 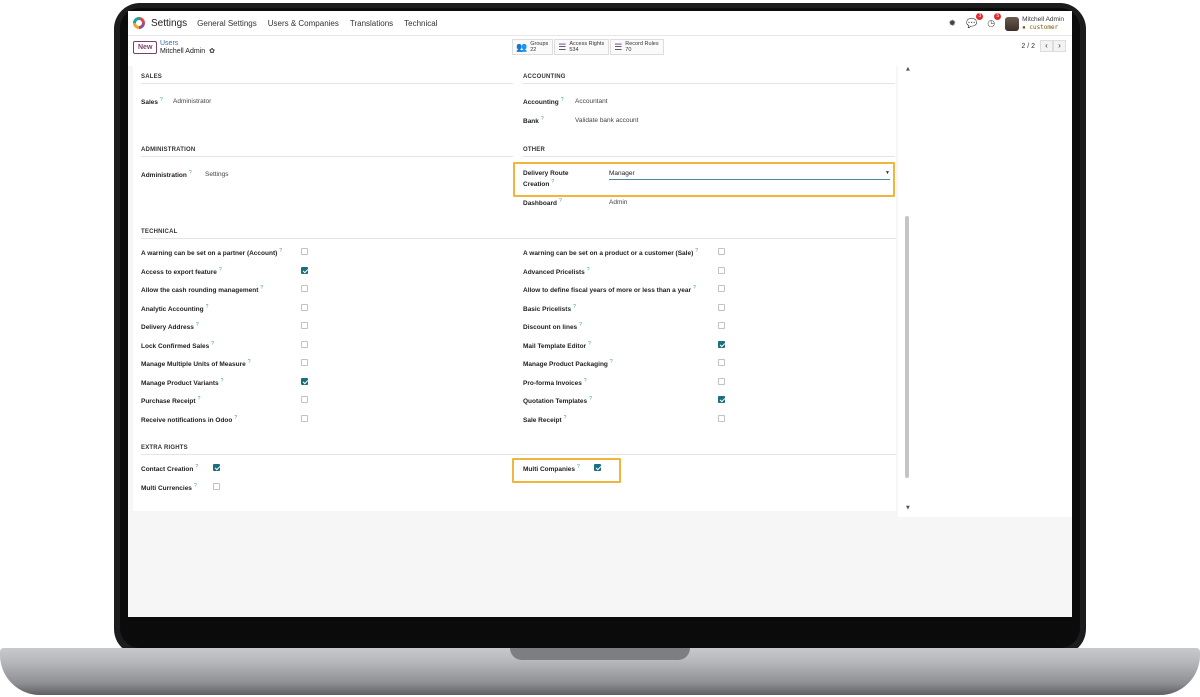 What do you see at coordinates (170, 327) in the screenshot?
I see `checkbox-label: Delivery Address?` at bounding box center [170, 327].